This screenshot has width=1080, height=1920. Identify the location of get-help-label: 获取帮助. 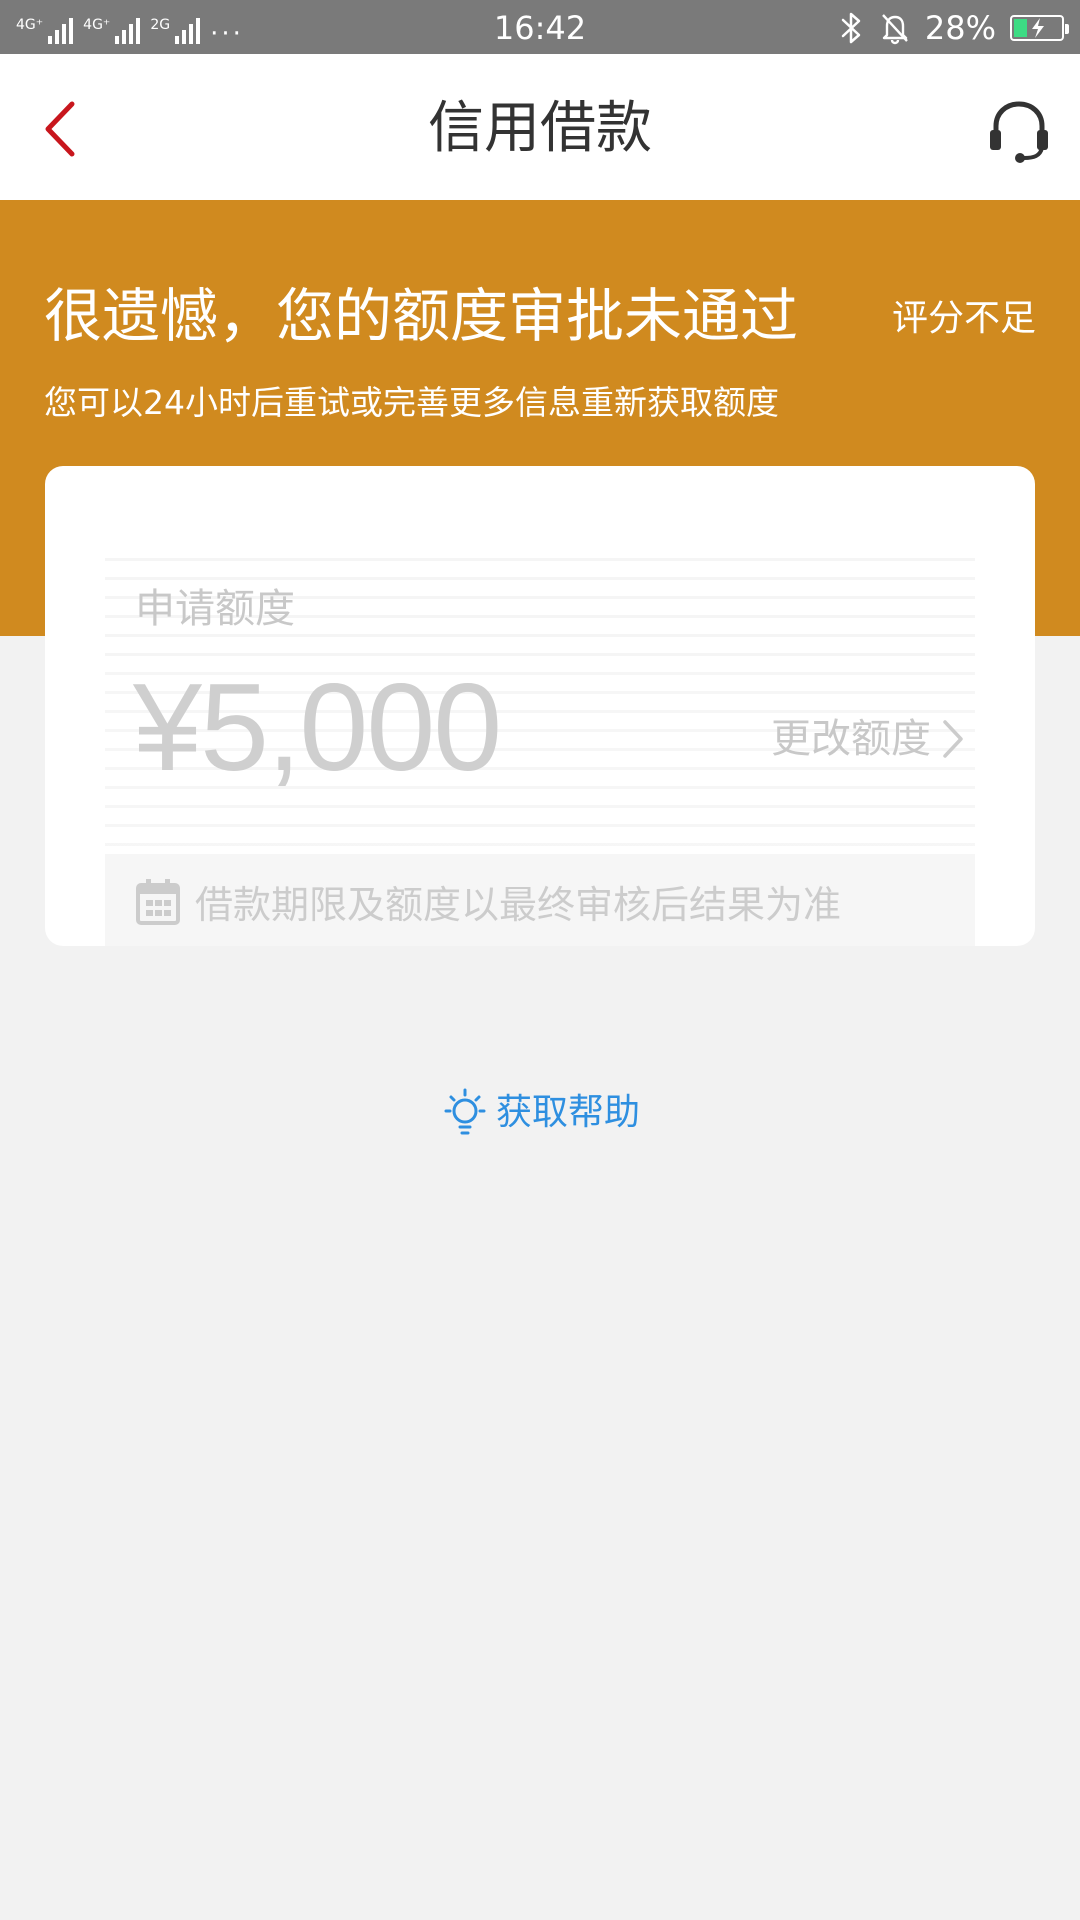
(568, 1112).